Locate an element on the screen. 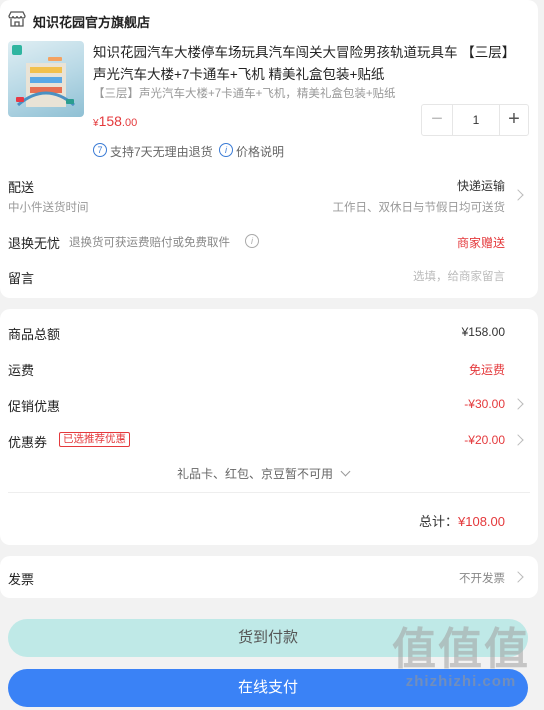  invoice-label: 发票 is located at coordinates (21, 579).